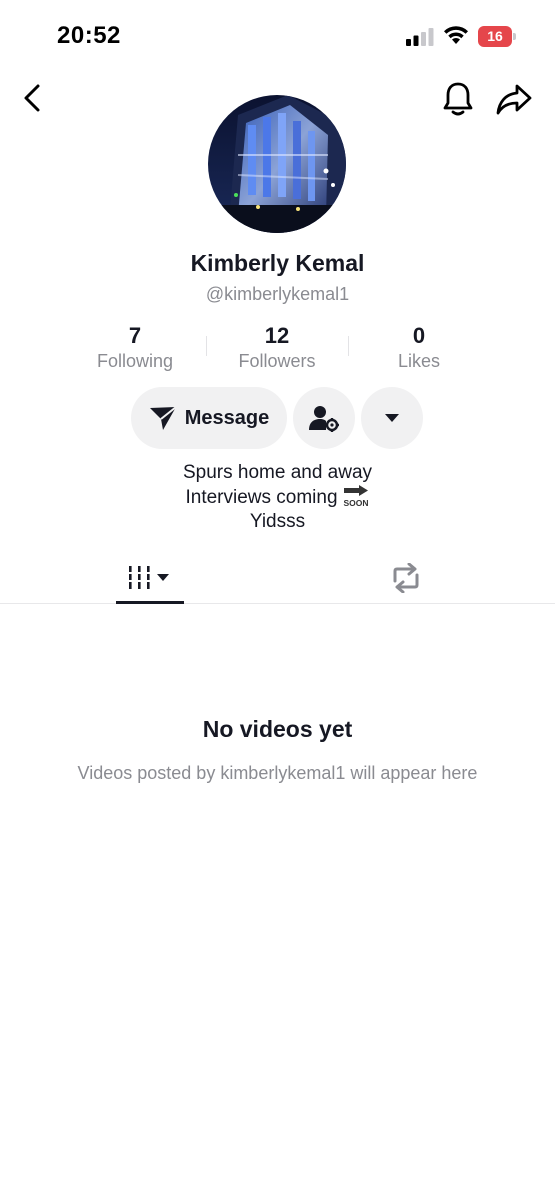 This screenshot has height=1200, width=555. What do you see at coordinates (456, 35) in the screenshot?
I see `wifi-icon` at bounding box center [456, 35].